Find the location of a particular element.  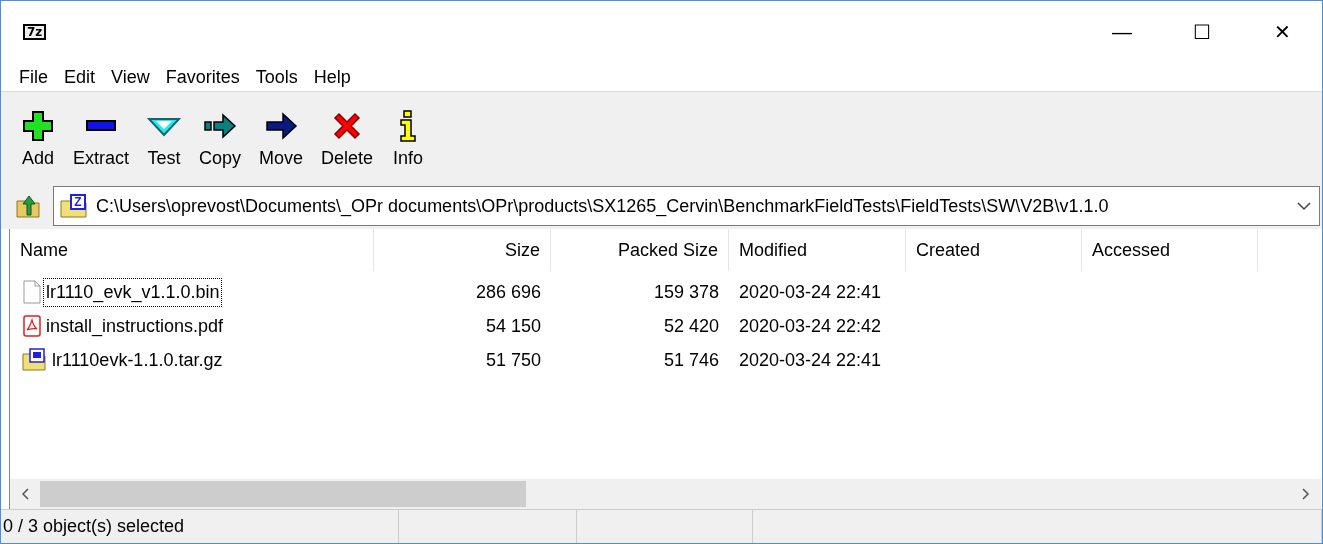

toolbar-button: Copy is located at coordinates (220, 137).